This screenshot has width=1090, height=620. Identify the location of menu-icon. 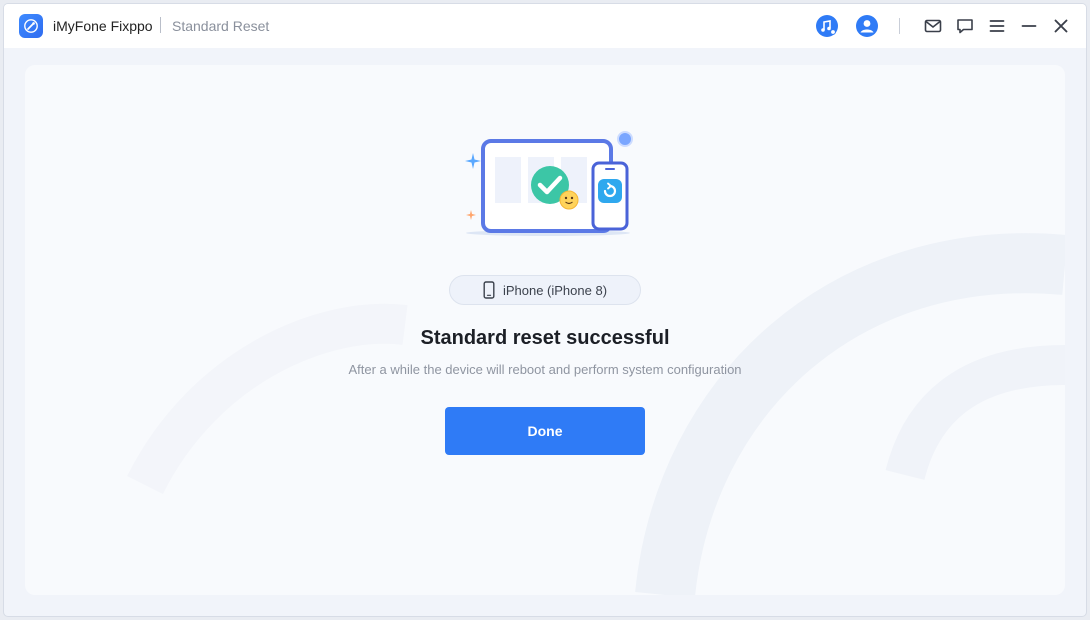
(997, 26).